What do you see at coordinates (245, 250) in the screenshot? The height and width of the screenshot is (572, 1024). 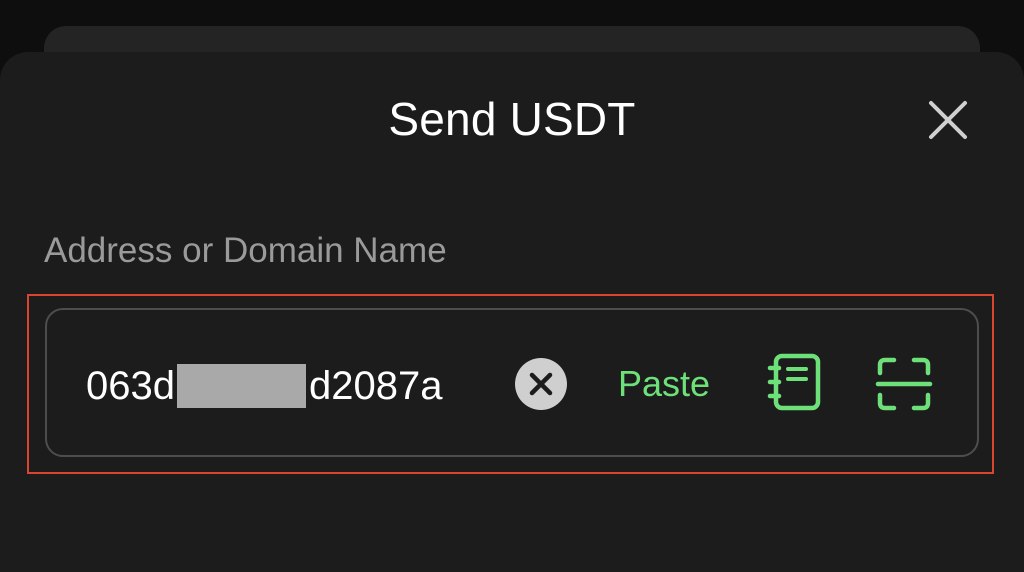 I see `address-field-label: Address or Domain Name` at bounding box center [245, 250].